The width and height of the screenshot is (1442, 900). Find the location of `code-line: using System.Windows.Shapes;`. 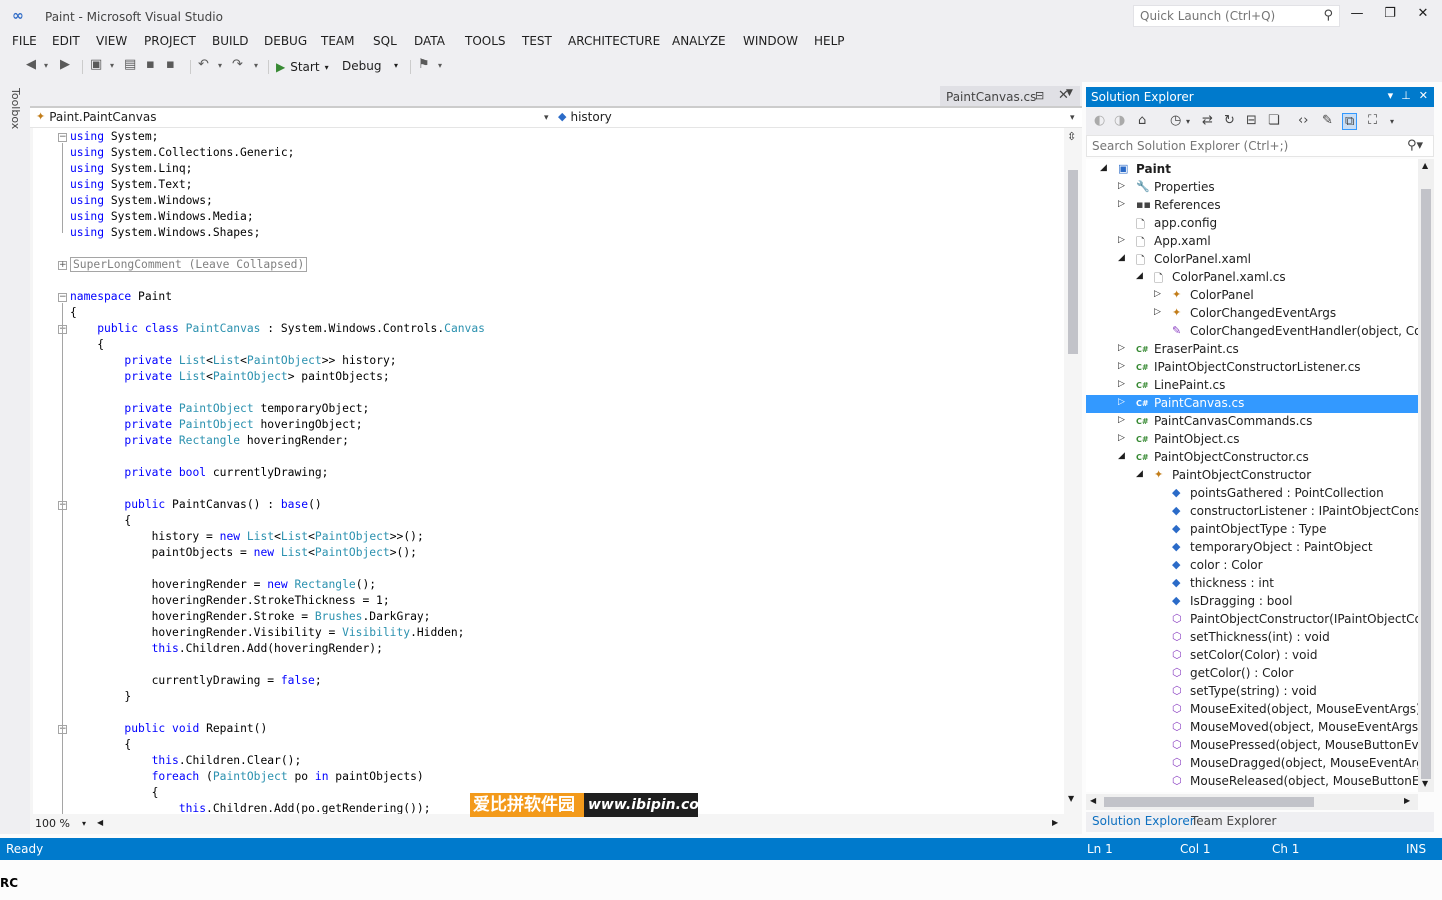

code-line: using System.Windows.Shapes; is located at coordinates (165, 234).